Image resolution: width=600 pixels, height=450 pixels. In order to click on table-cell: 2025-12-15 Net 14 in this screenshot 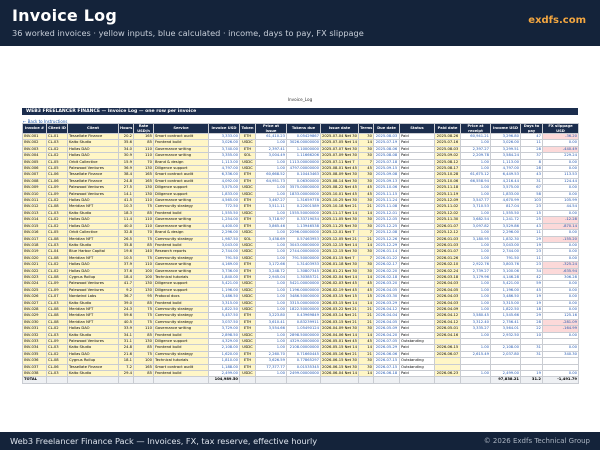, I will do `click(339, 245)`.